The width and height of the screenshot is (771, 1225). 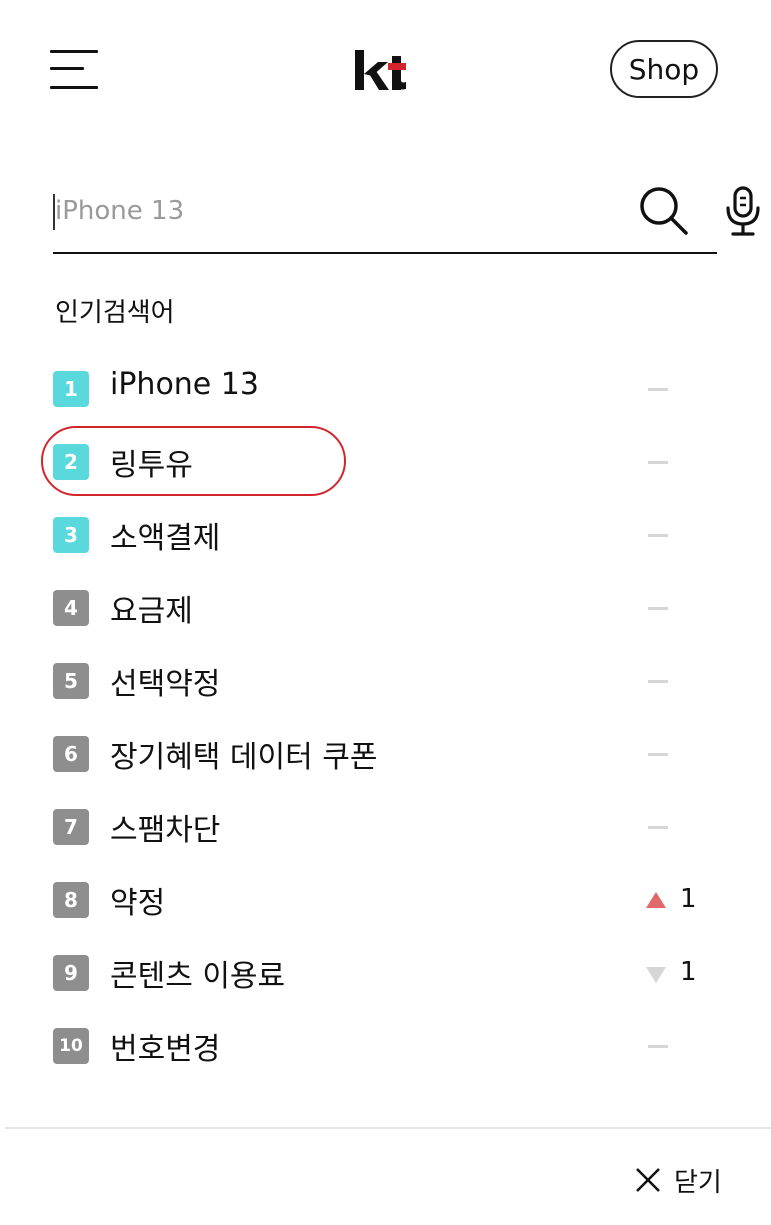 I want to click on footer-divider, so click(x=388, y=1128).